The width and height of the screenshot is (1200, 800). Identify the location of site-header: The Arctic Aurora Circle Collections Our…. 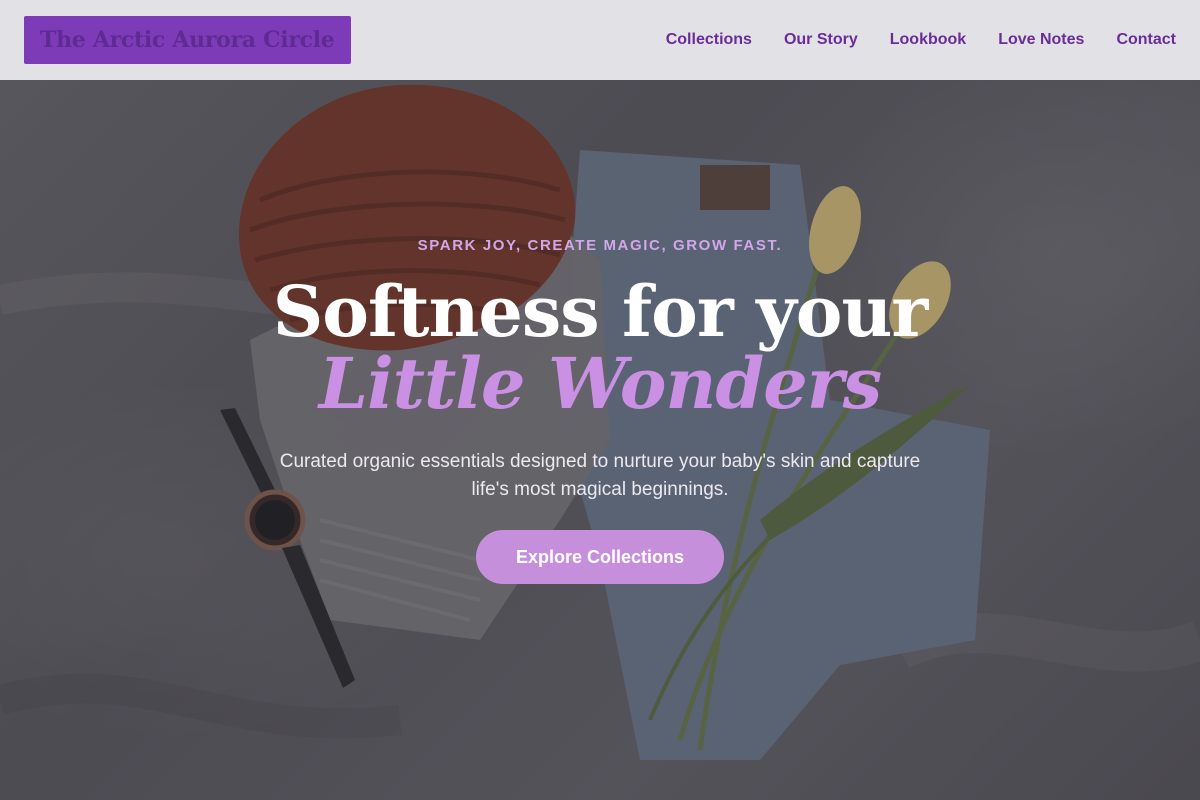
(600, 40).